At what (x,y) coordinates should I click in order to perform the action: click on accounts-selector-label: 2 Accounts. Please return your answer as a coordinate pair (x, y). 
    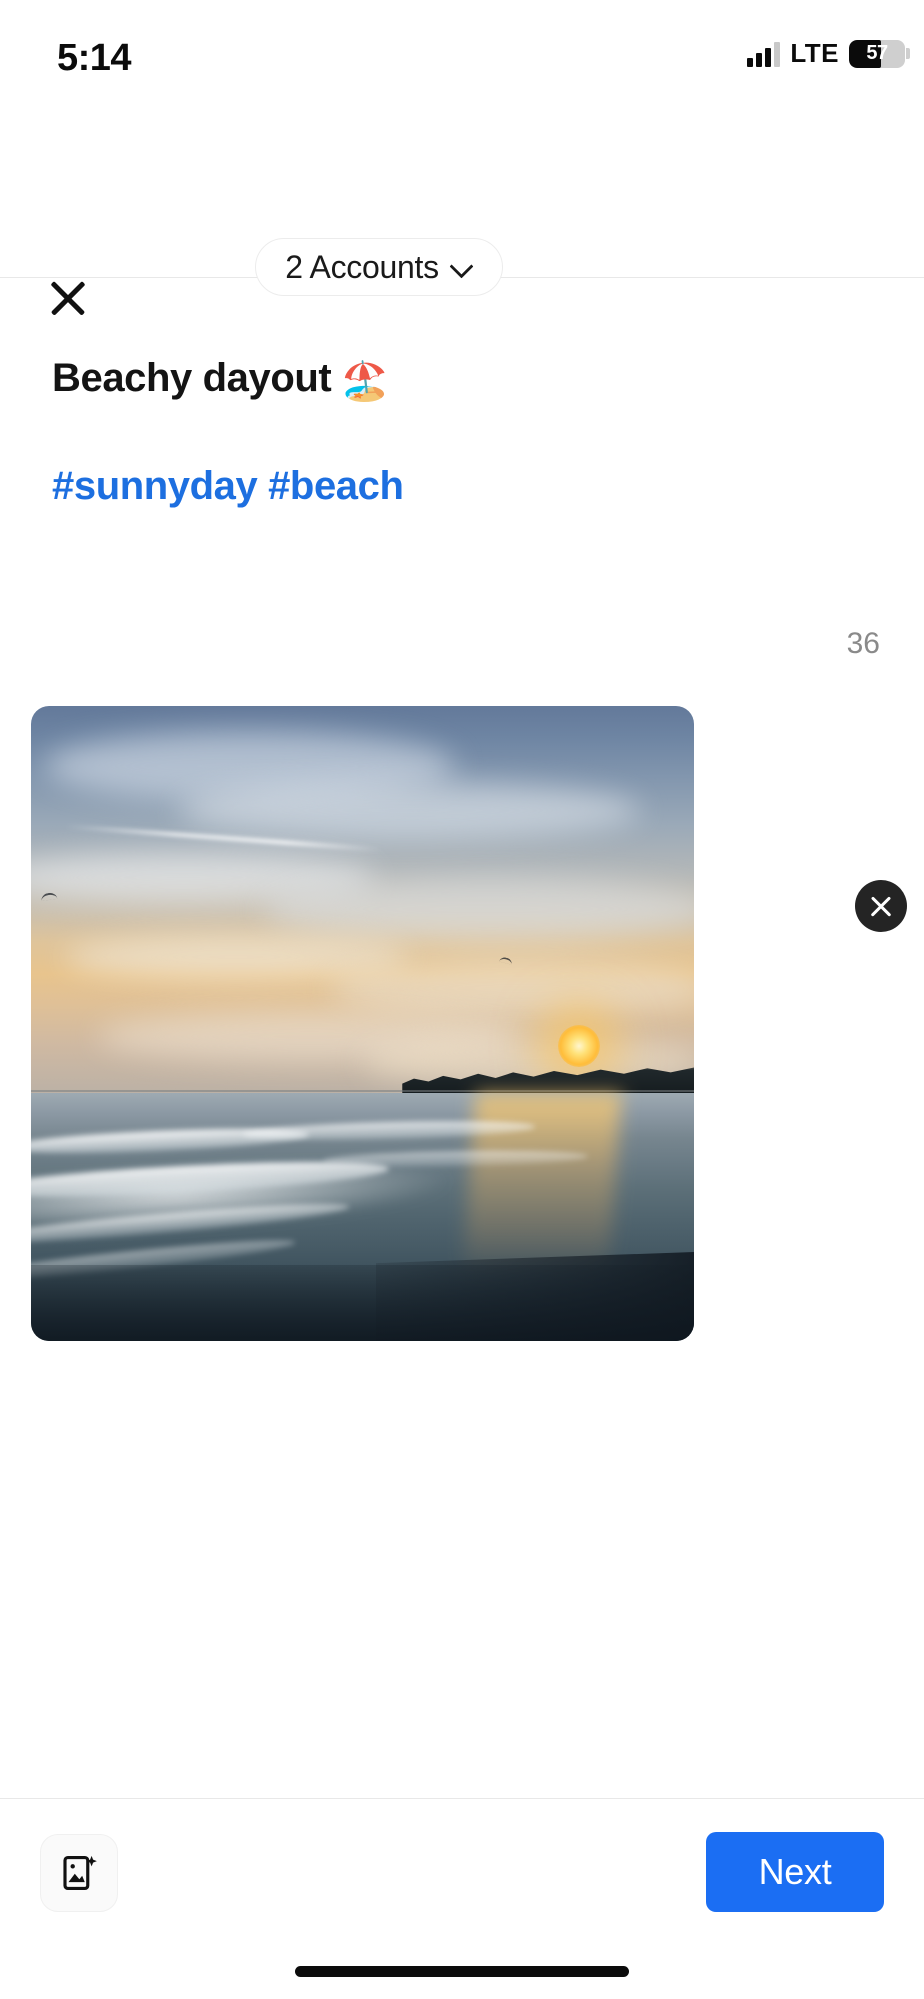
    Looking at the image, I should click on (362, 266).